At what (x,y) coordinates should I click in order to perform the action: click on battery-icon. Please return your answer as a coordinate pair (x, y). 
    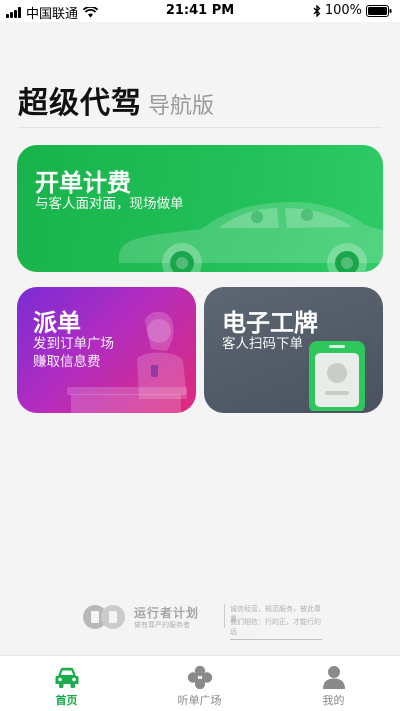
    Looking at the image, I should click on (379, 10).